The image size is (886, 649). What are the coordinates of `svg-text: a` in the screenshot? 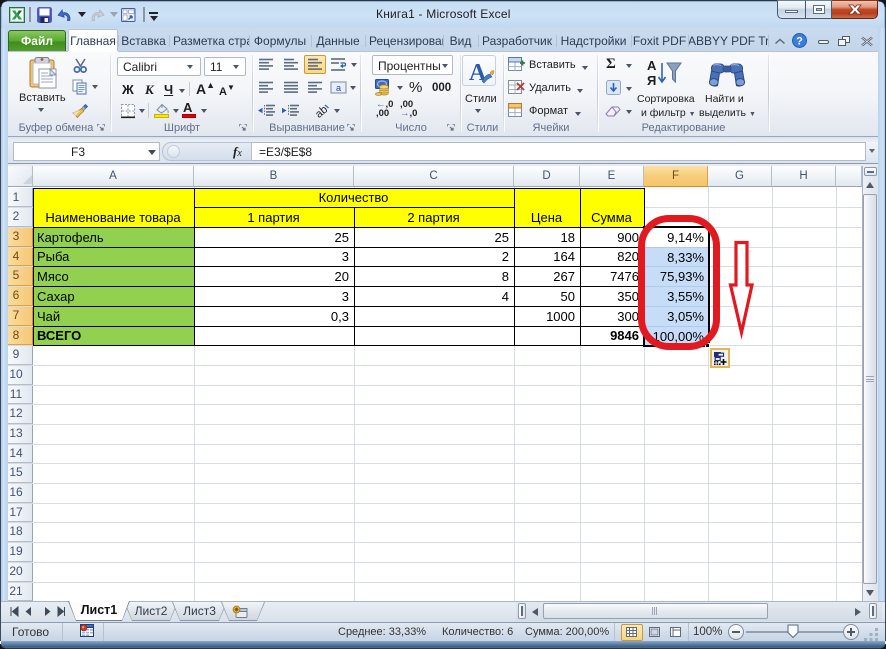 It's located at (338, 88).